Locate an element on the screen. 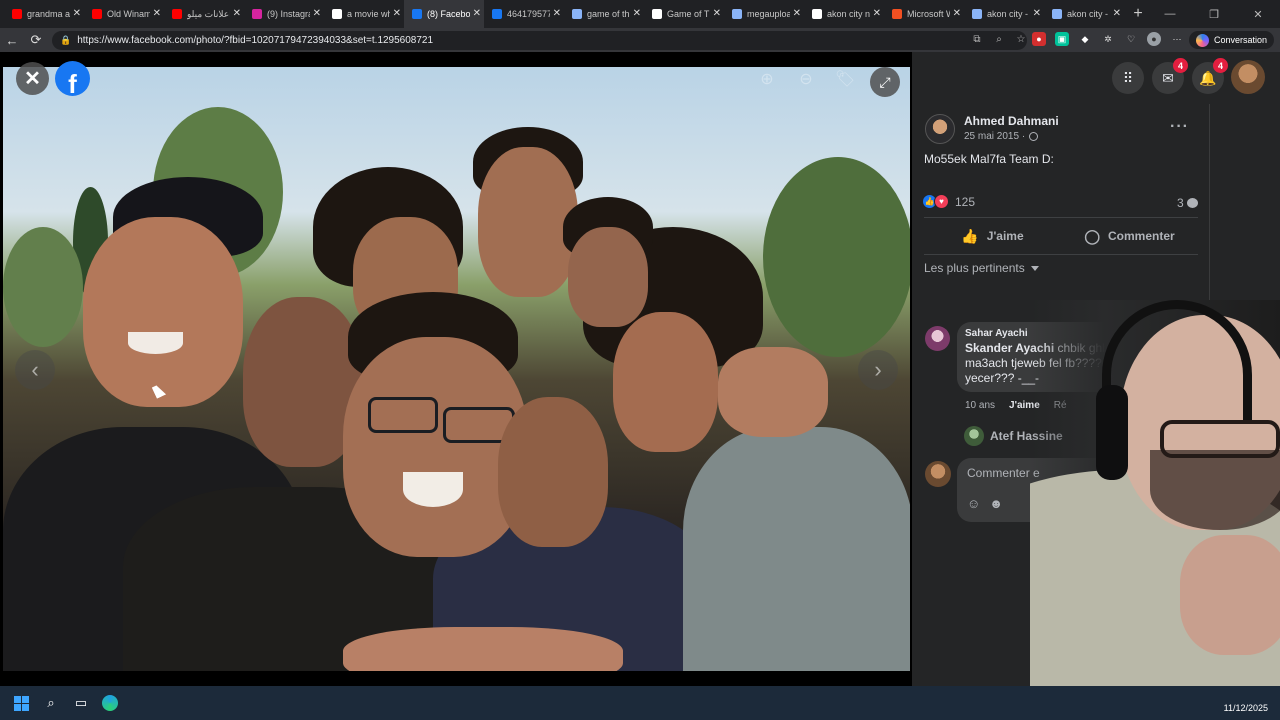  extension-diamond-icon: ◆ is located at coordinates (1085, 39).